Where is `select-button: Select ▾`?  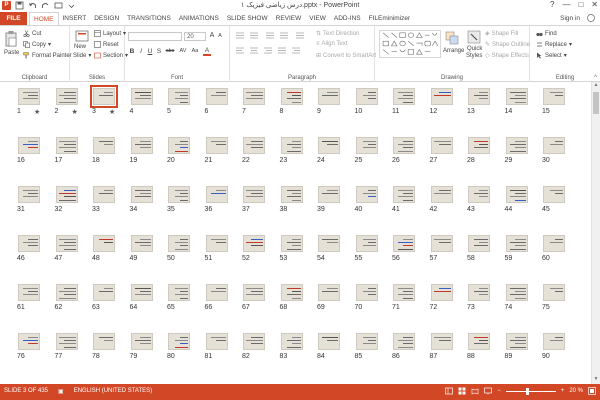
select-button: Select ▾ is located at coordinates (551, 55).